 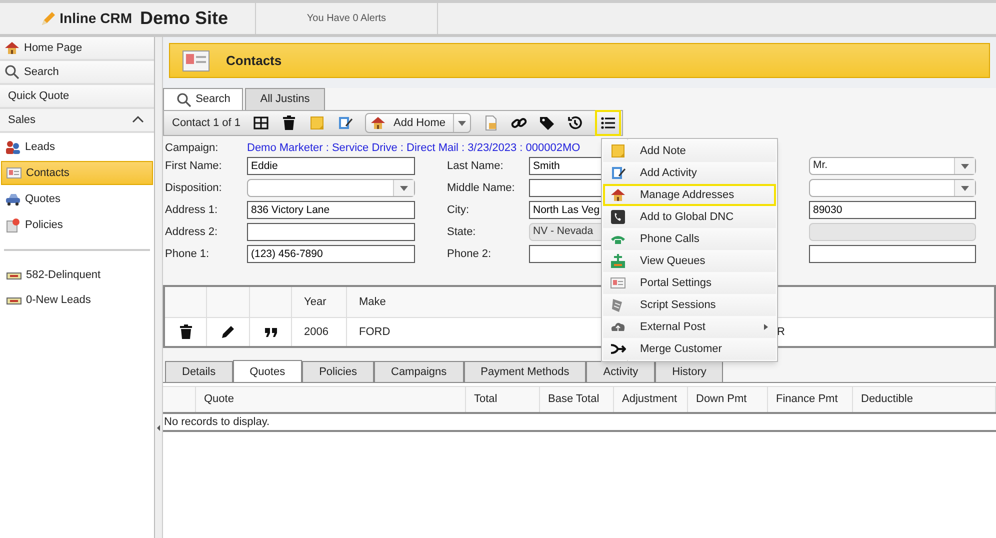 I want to click on menu-item: Portal Settings, so click(x=689, y=283).